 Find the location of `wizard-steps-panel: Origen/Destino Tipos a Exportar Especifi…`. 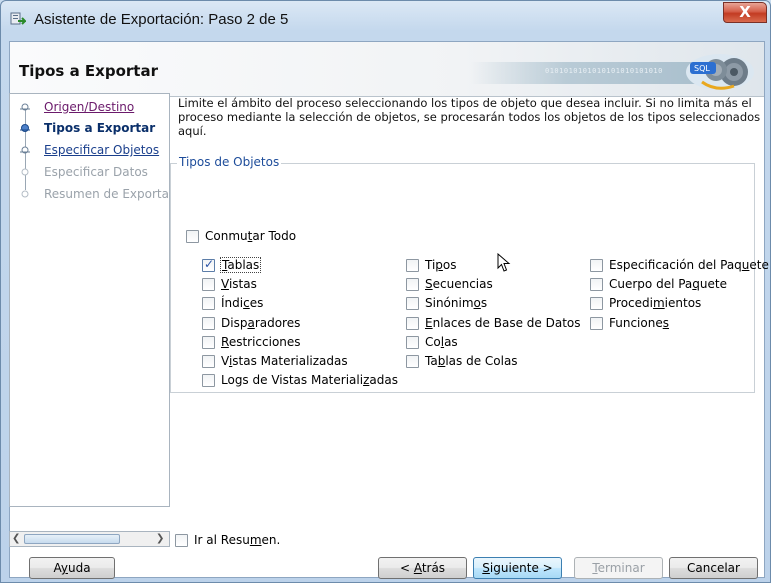

wizard-steps-panel: Origen/Destino Tipos a Exportar Especifi… is located at coordinates (89, 300).